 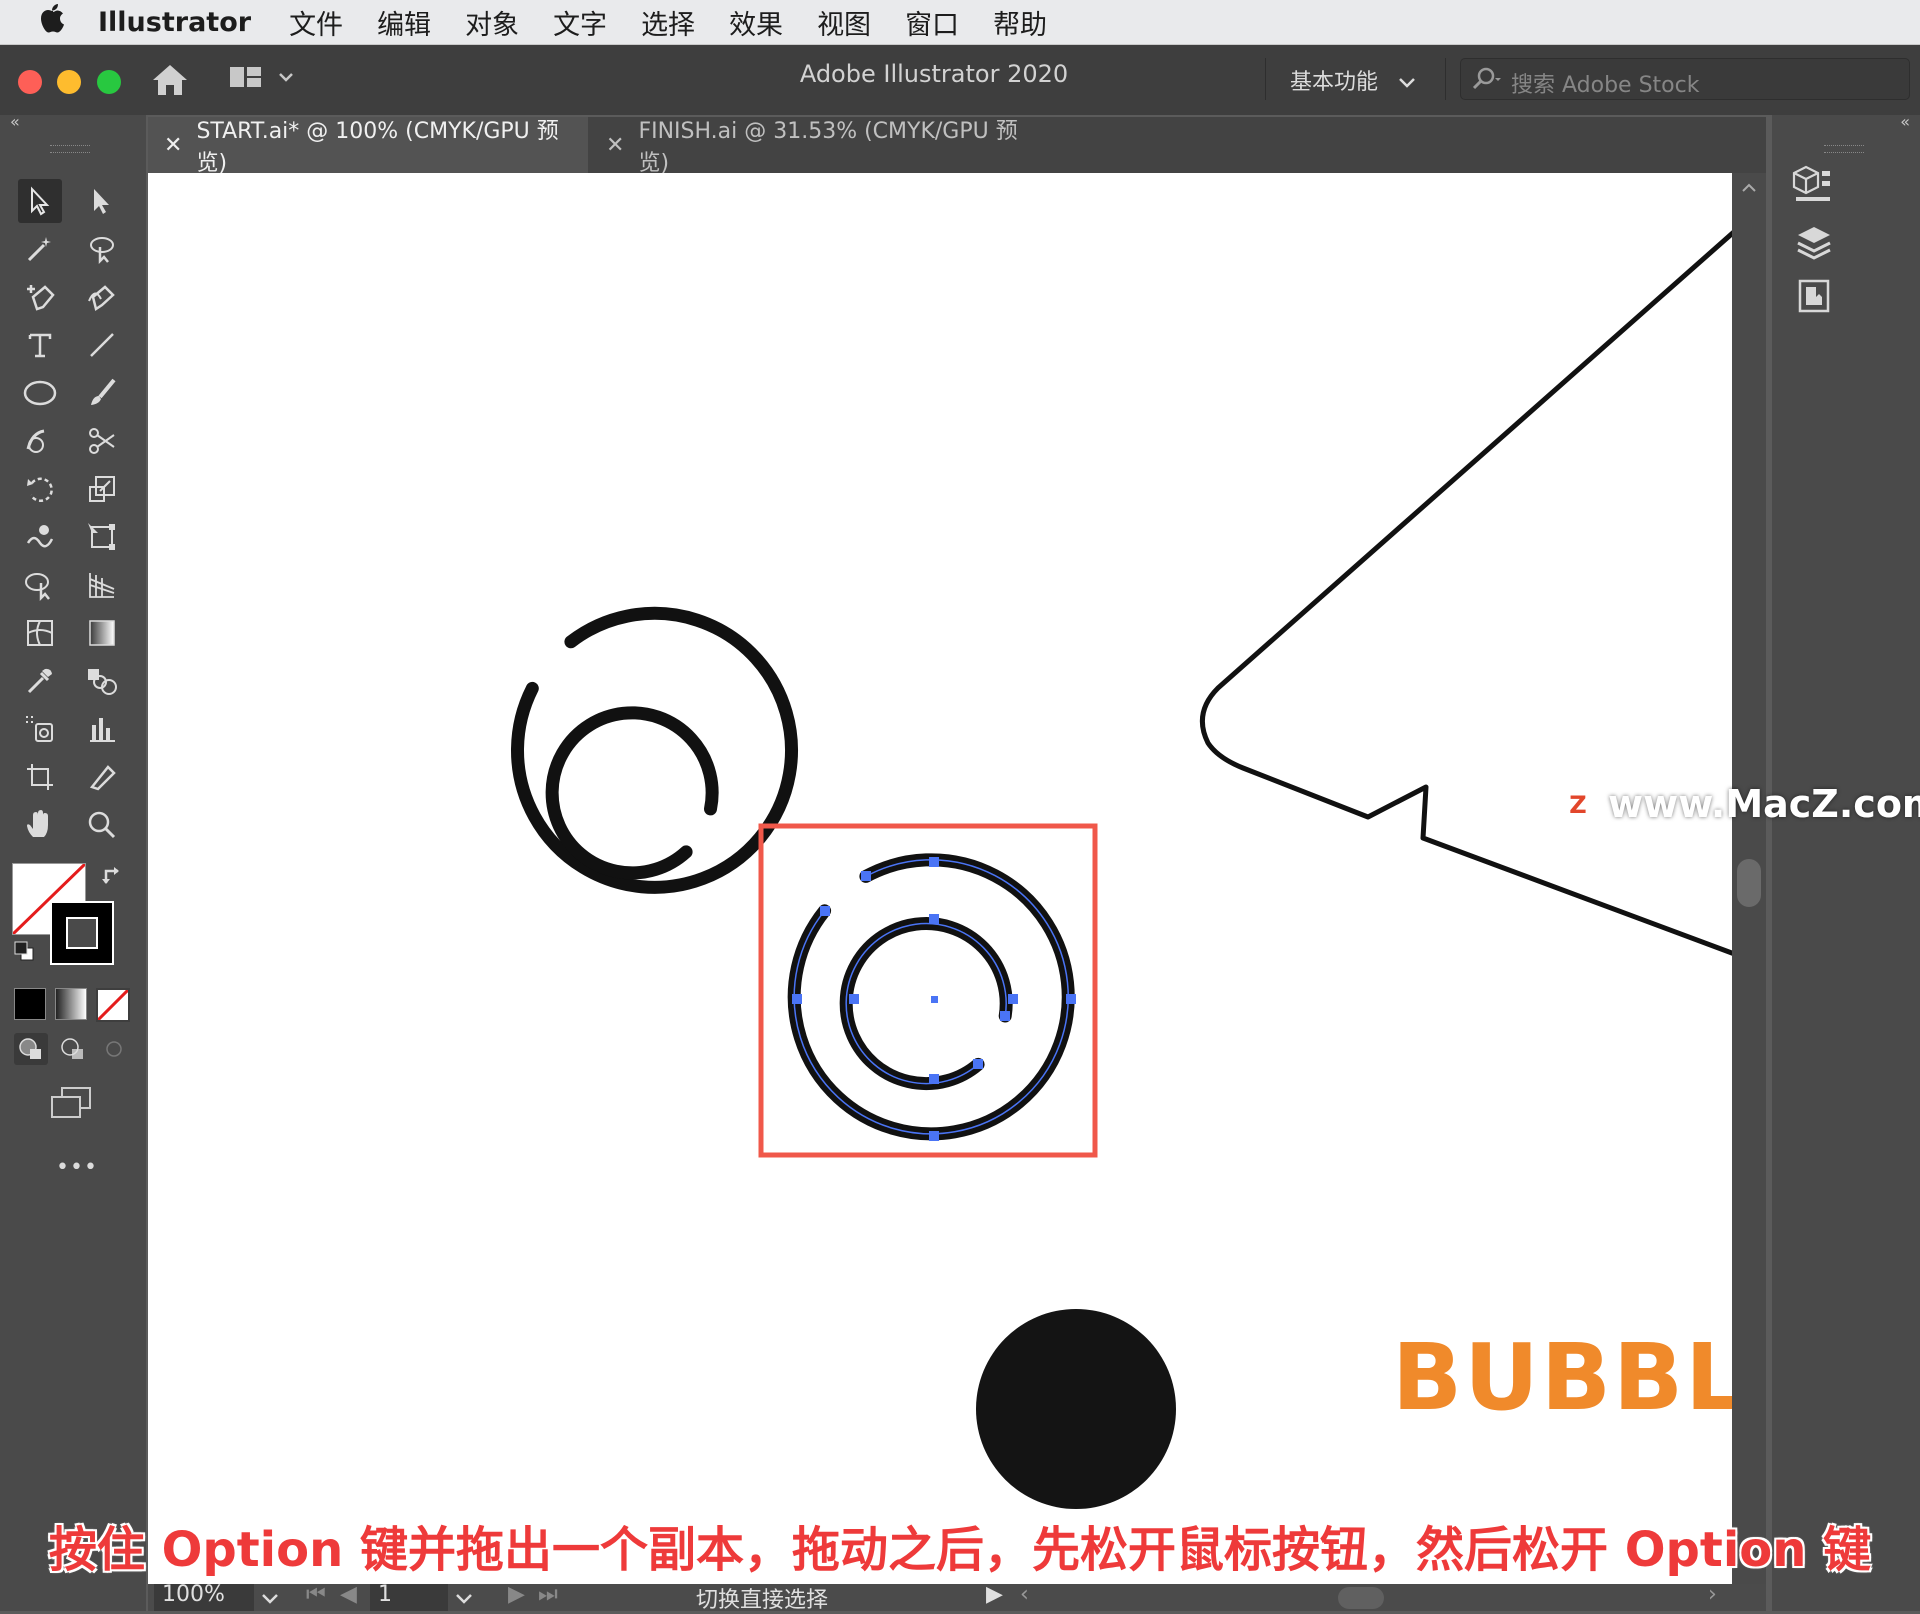 I want to click on toolbar-collapse-strip: «, so click(x=73, y=122).